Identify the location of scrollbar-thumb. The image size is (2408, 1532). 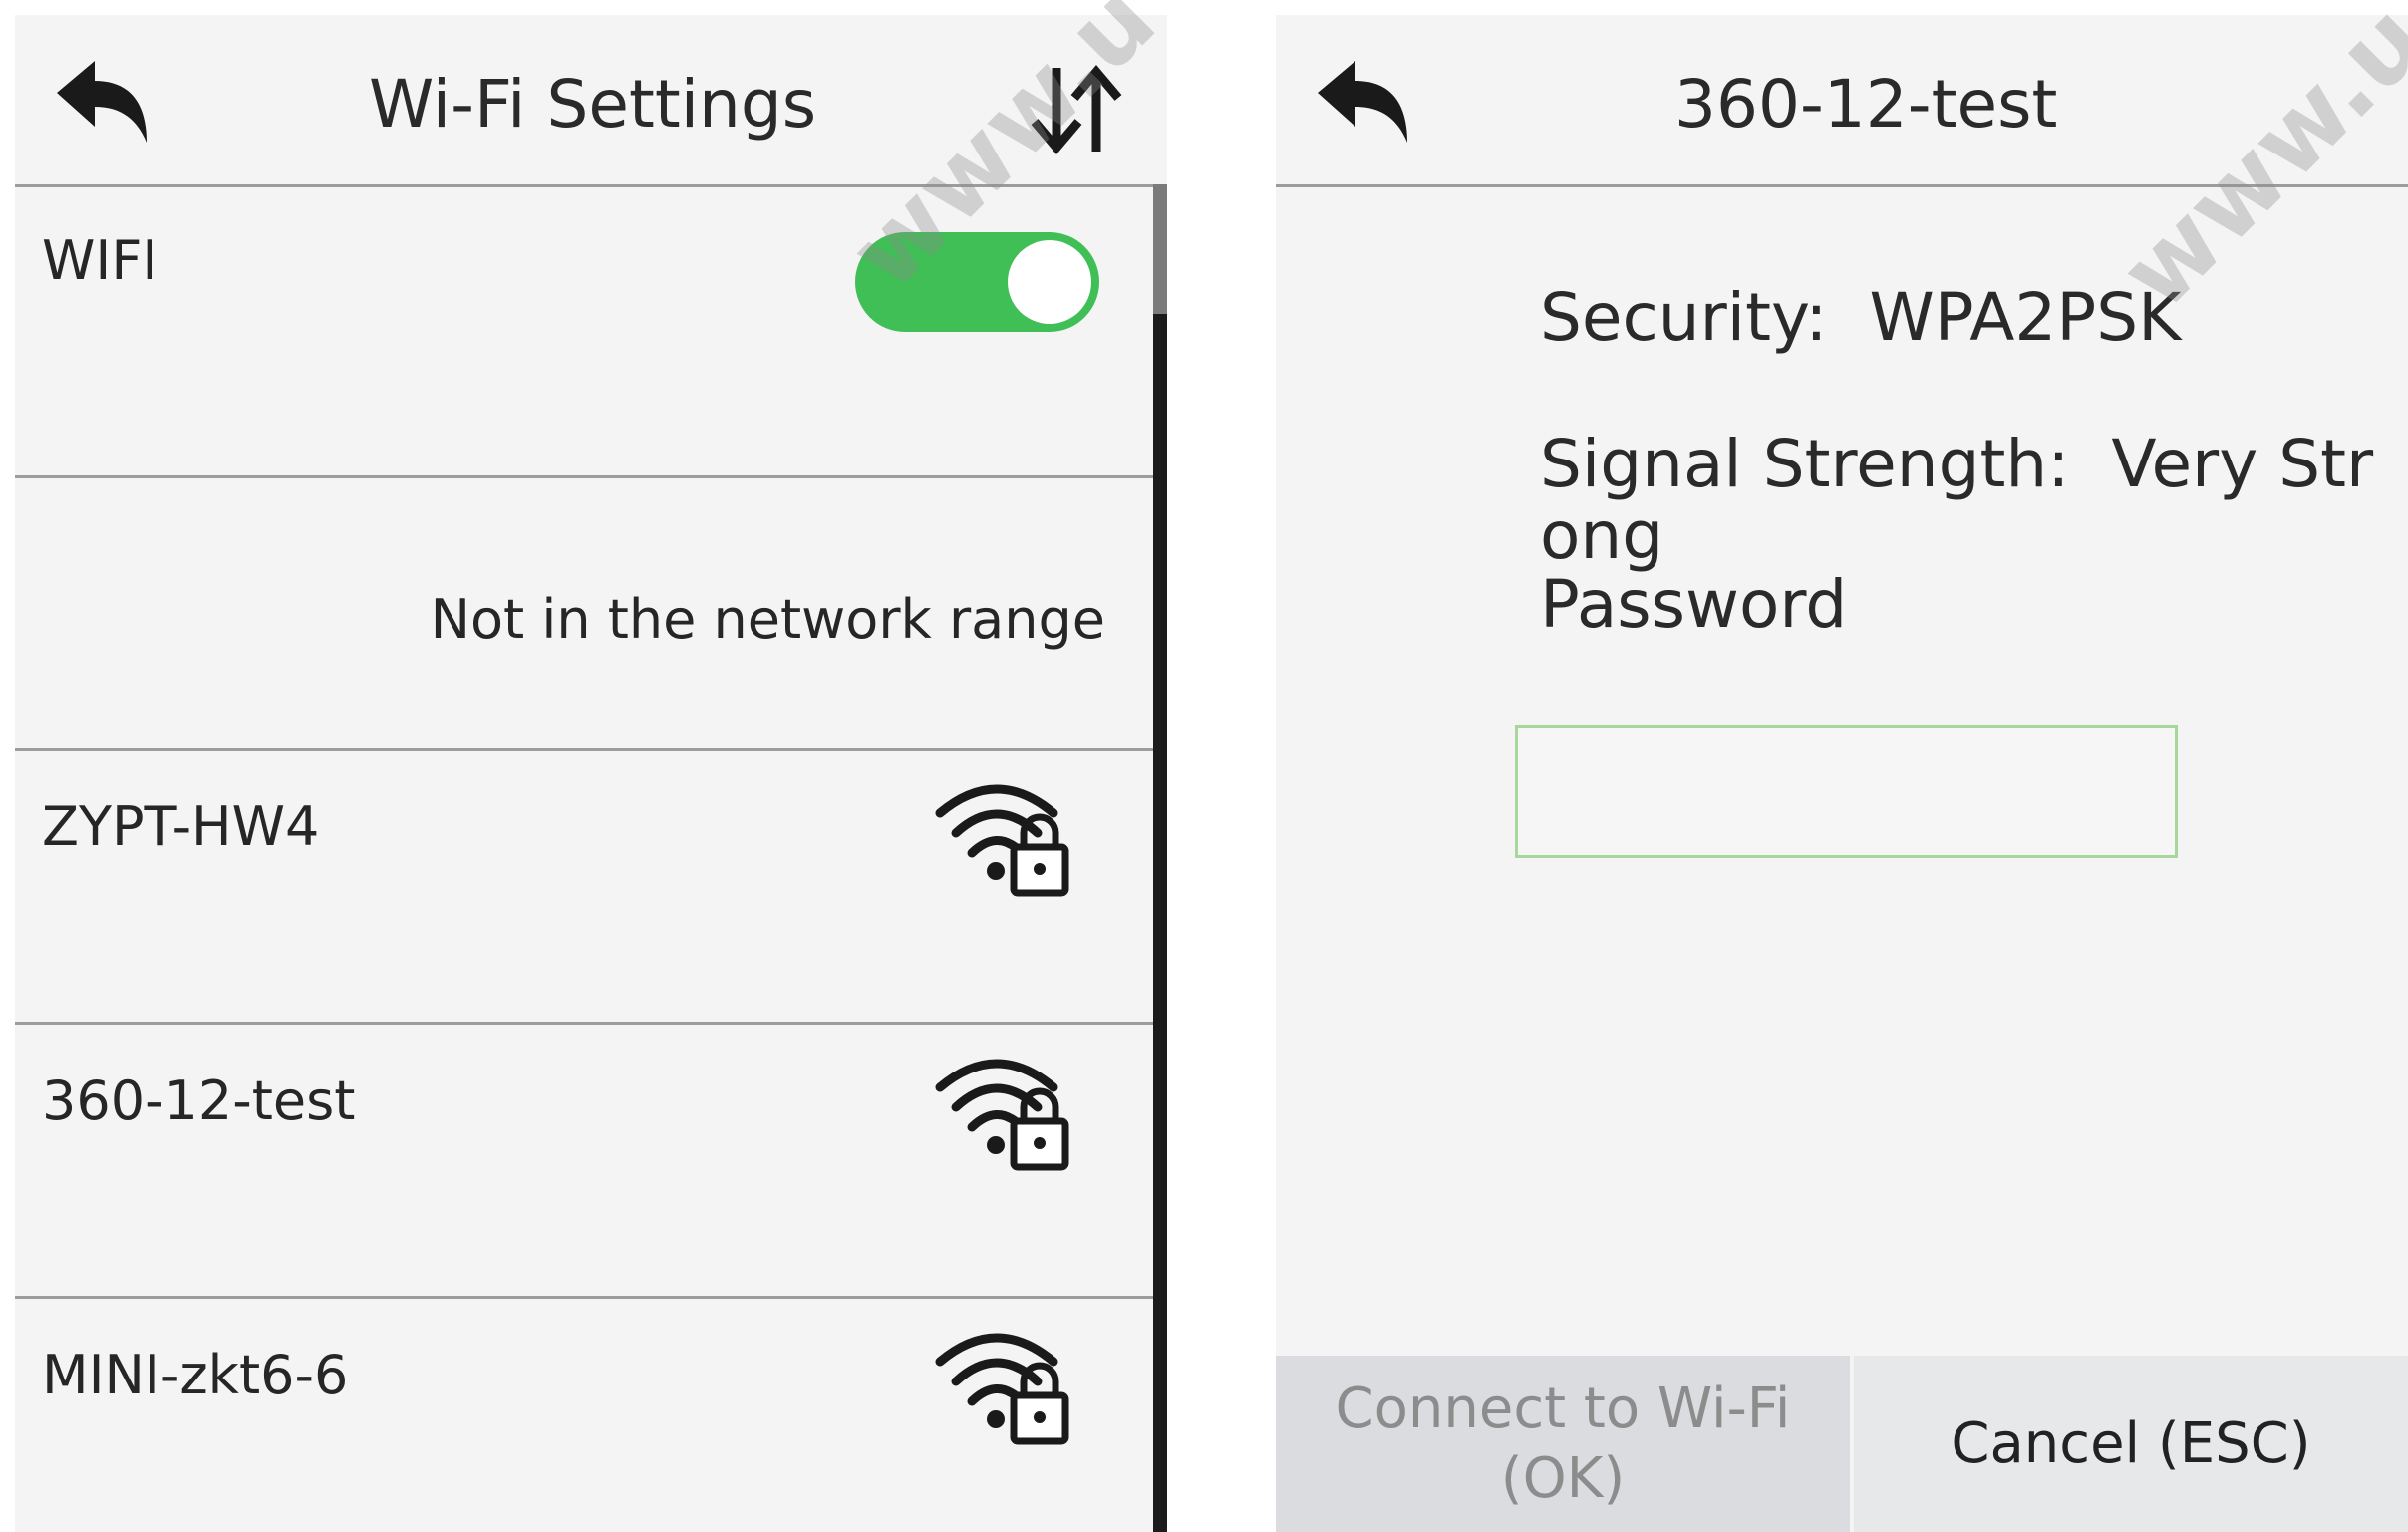
(1160, 249).